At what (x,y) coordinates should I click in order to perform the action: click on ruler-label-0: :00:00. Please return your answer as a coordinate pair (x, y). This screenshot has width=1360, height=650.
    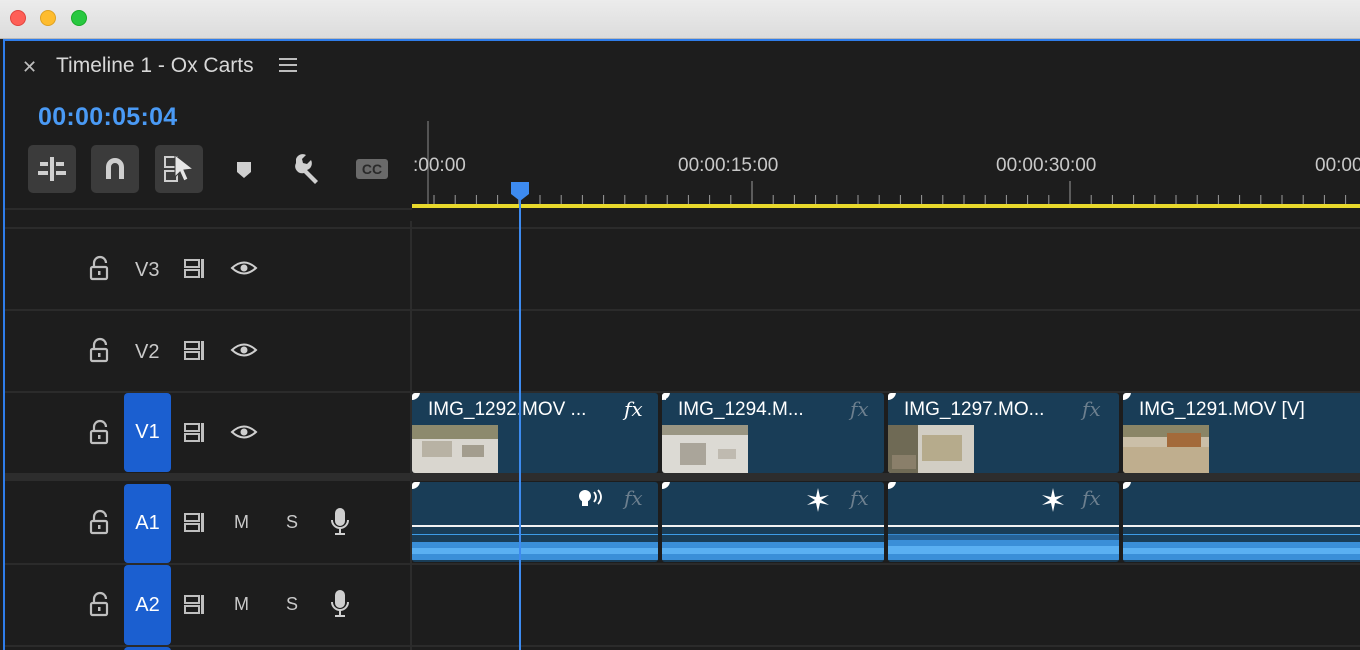
    Looking at the image, I should click on (439, 165).